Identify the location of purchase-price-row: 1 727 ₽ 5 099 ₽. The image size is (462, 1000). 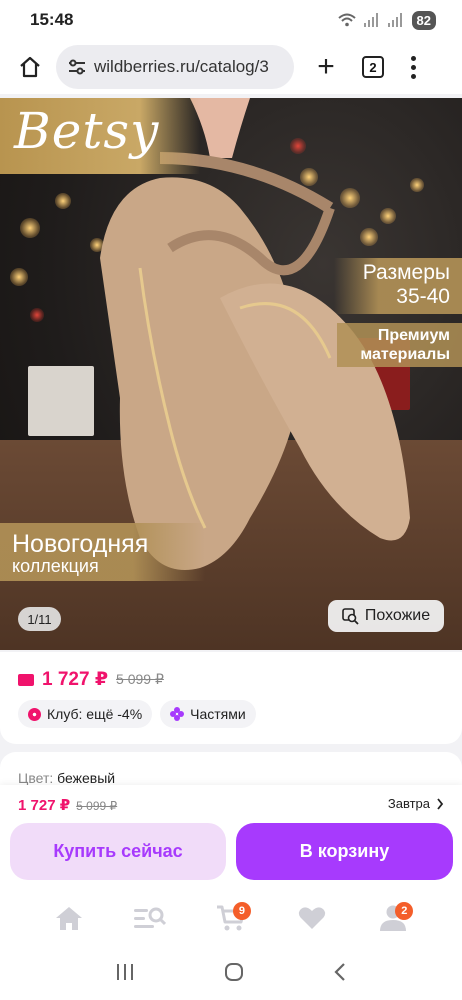
(67, 805).